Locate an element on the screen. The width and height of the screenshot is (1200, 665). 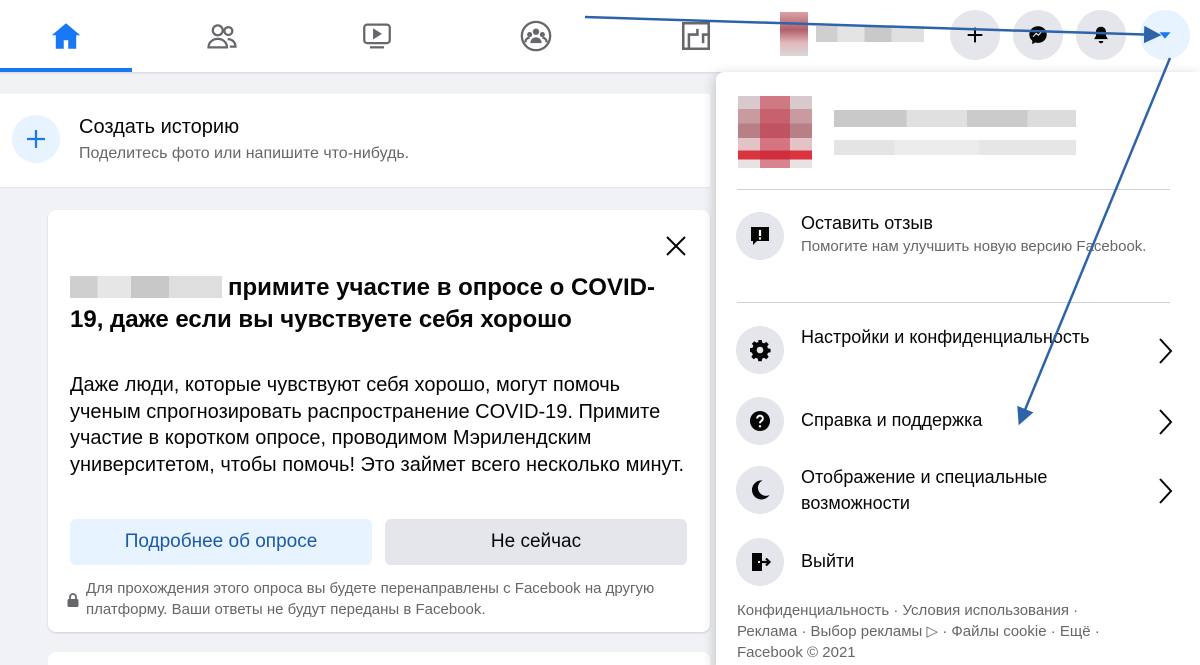
feedback-icon is located at coordinates (760, 236).